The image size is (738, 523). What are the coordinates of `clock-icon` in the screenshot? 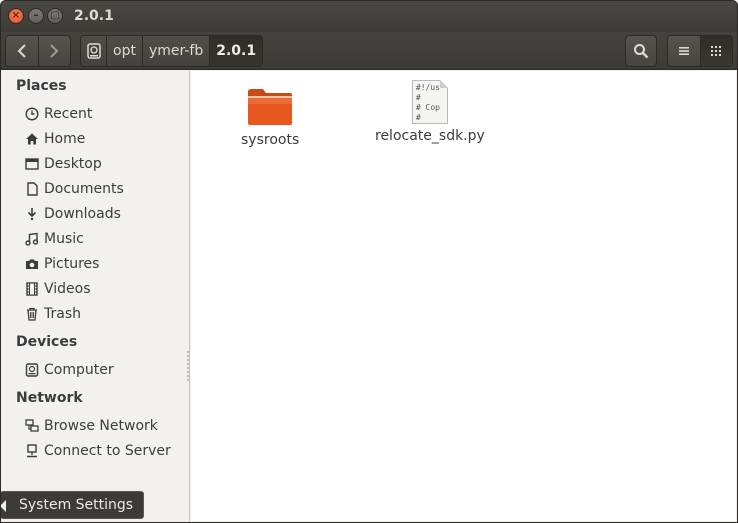 It's located at (32, 114).